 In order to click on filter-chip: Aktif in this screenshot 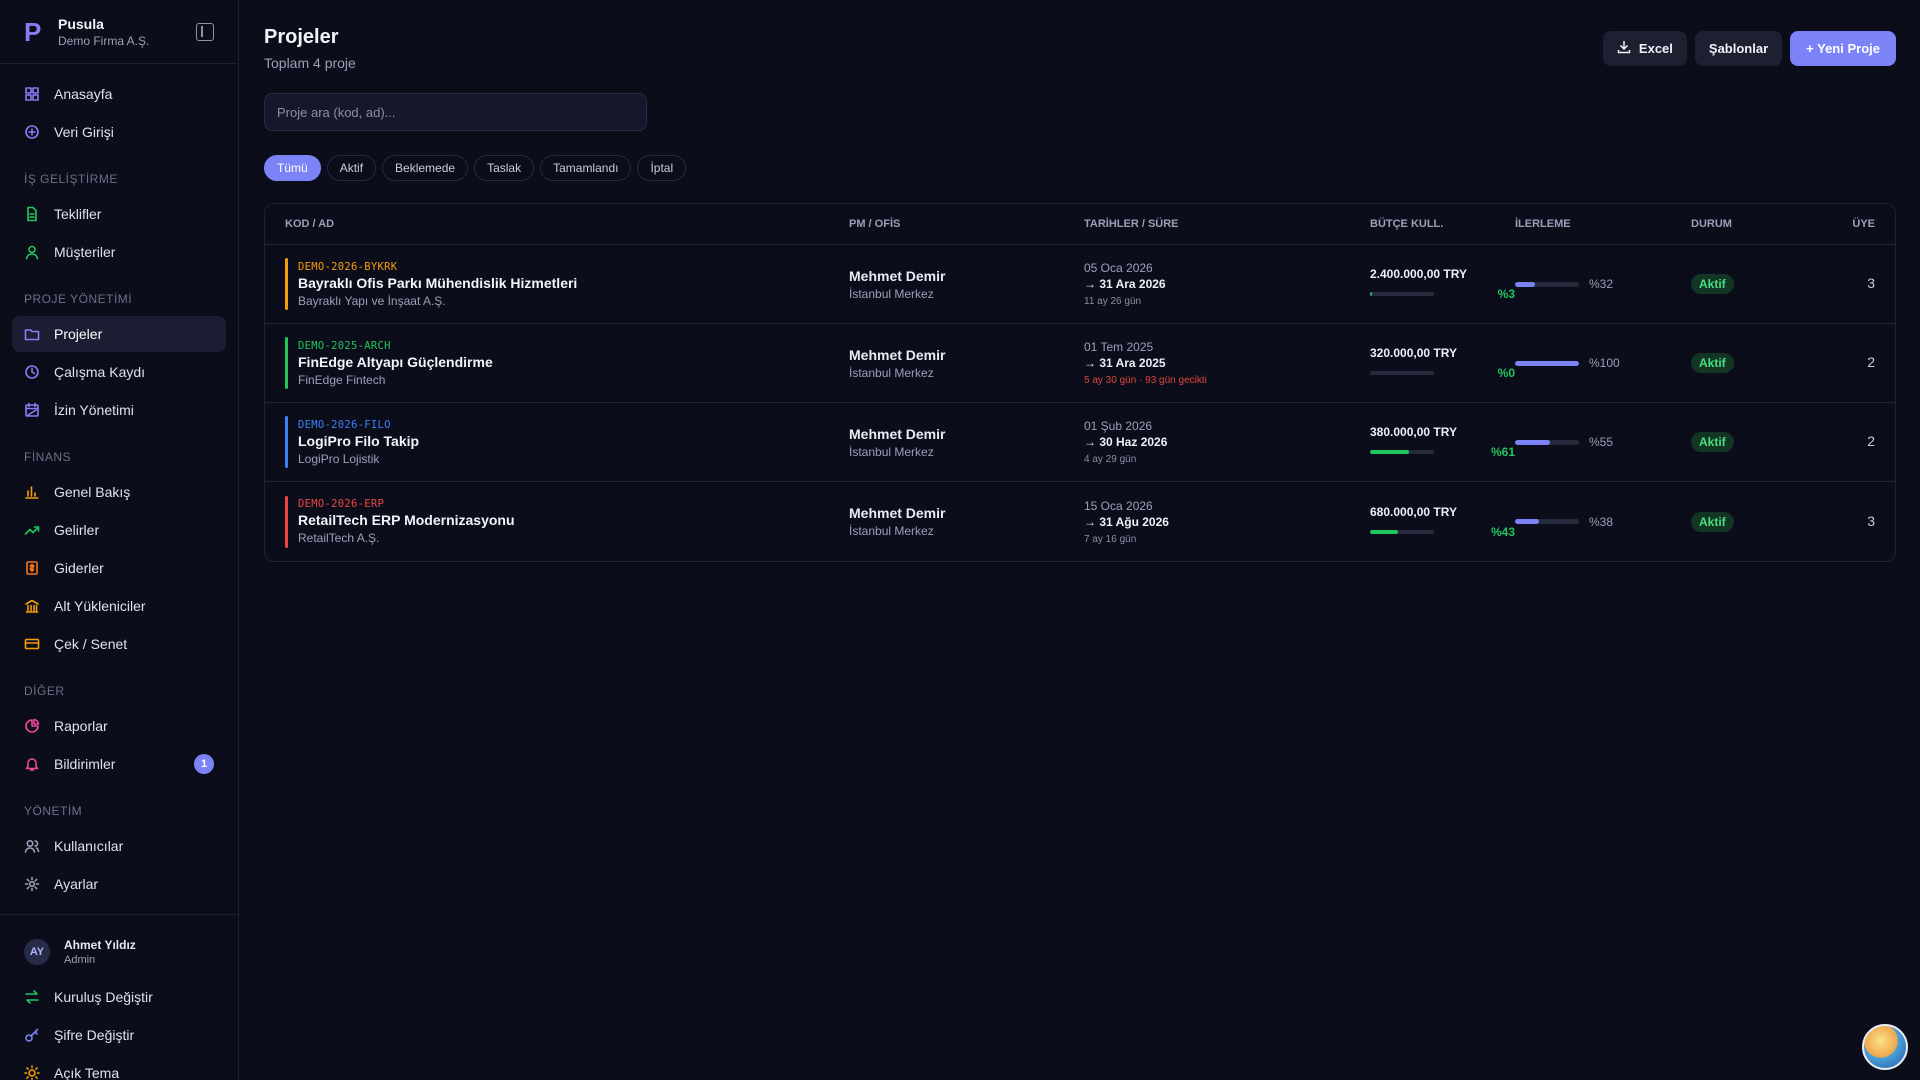, I will do `click(351, 168)`.